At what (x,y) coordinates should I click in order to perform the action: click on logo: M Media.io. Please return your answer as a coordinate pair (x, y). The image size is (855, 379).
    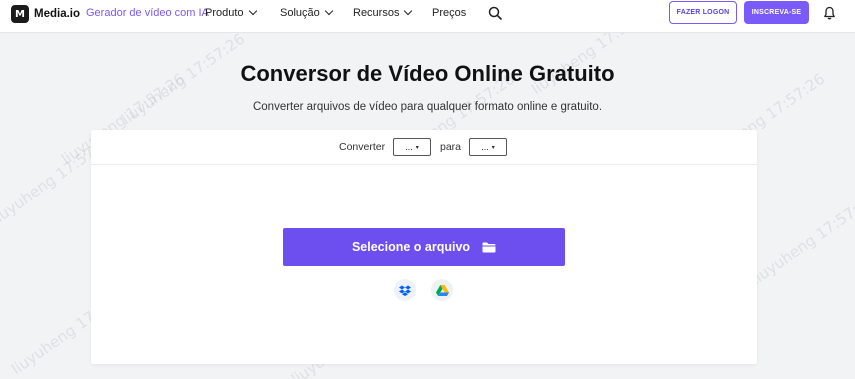
    Looking at the image, I should click on (45, 14).